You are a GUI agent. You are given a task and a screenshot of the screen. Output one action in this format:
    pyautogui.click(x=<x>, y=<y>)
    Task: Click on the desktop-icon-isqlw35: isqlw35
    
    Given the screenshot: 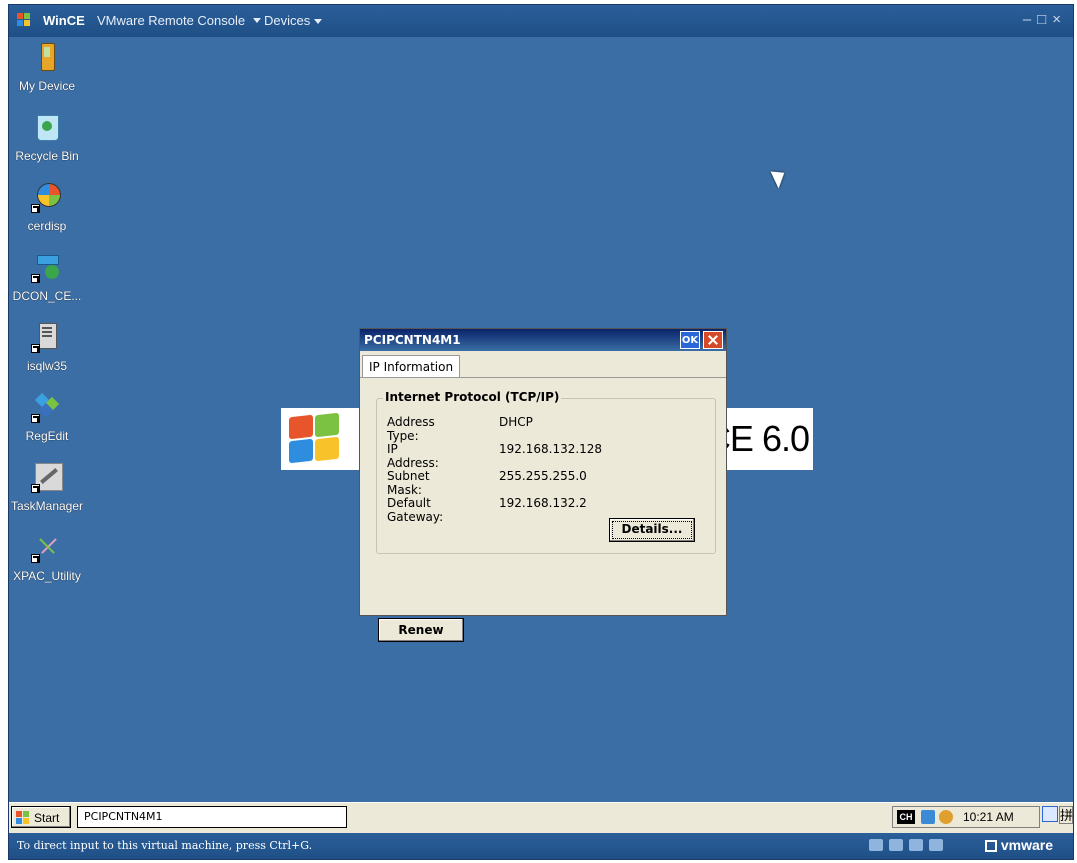 What is the action you would take?
    pyautogui.click(x=47, y=347)
    